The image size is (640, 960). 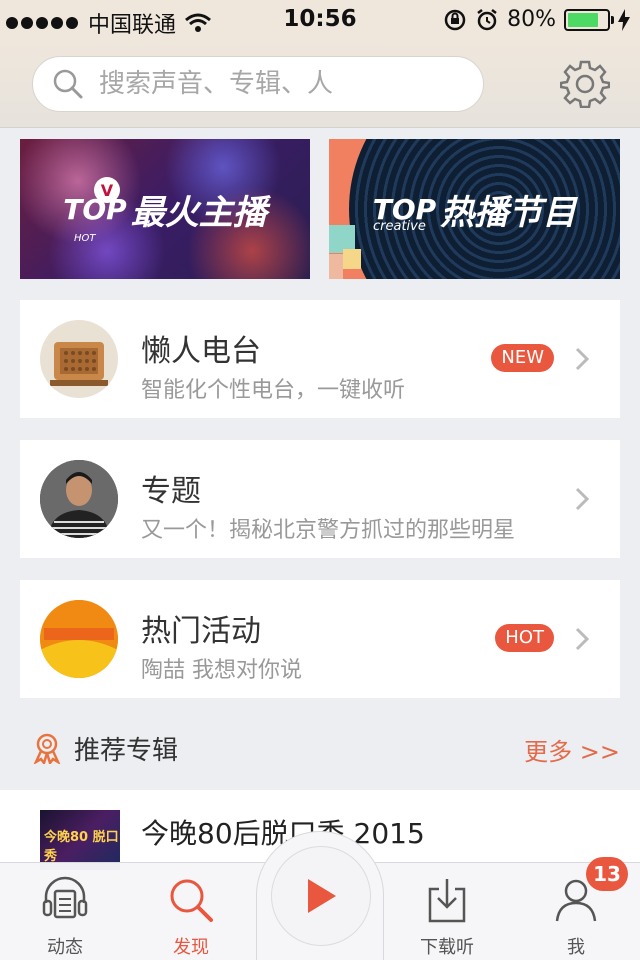 I want to click on news-feed-icon, so click(x=65, y=897).